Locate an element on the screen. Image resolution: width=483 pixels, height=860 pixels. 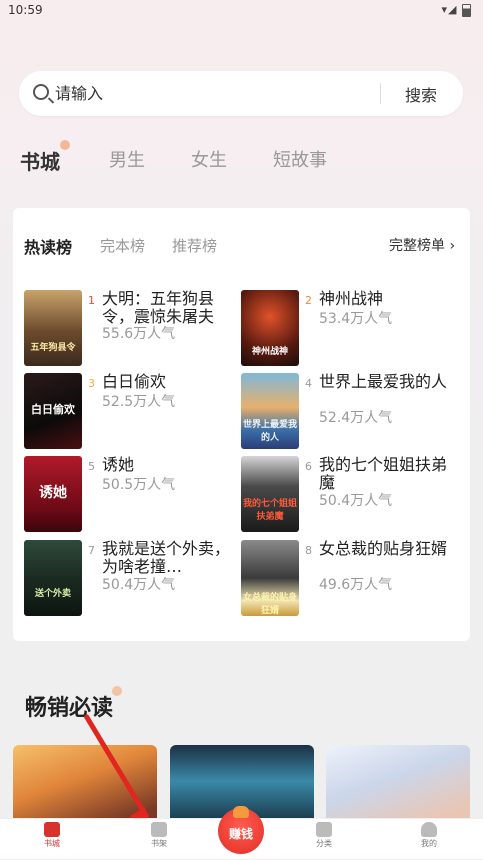
book-popularity-7: 50.4万人气 is located at coordinates (139, 585).